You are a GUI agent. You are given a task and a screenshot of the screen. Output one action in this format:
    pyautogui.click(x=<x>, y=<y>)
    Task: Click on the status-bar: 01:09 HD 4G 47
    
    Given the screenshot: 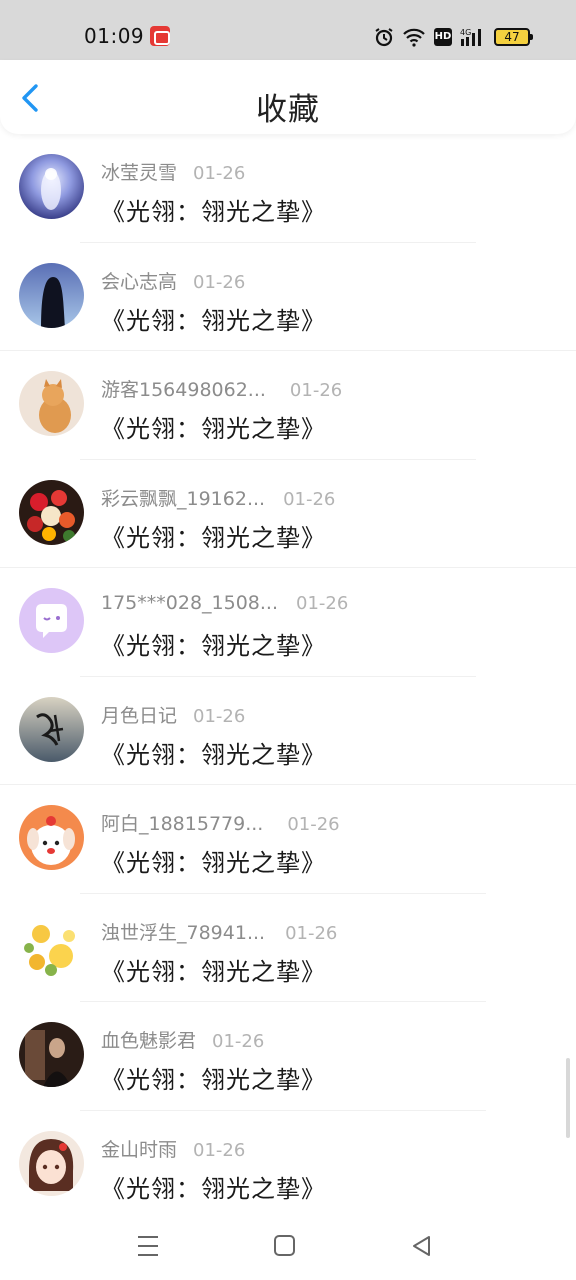 What is the action you would take?
    pyautogui.click(x=288, y=30)
    